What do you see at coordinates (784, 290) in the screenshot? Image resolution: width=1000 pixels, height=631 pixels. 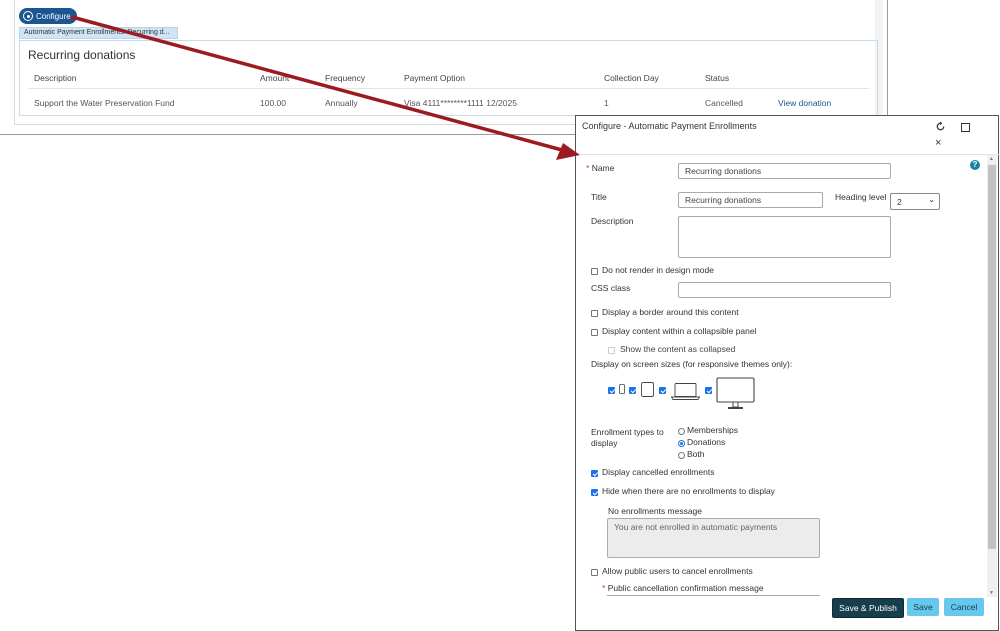 I see `css-class-input` at bounding box center [784, 290].